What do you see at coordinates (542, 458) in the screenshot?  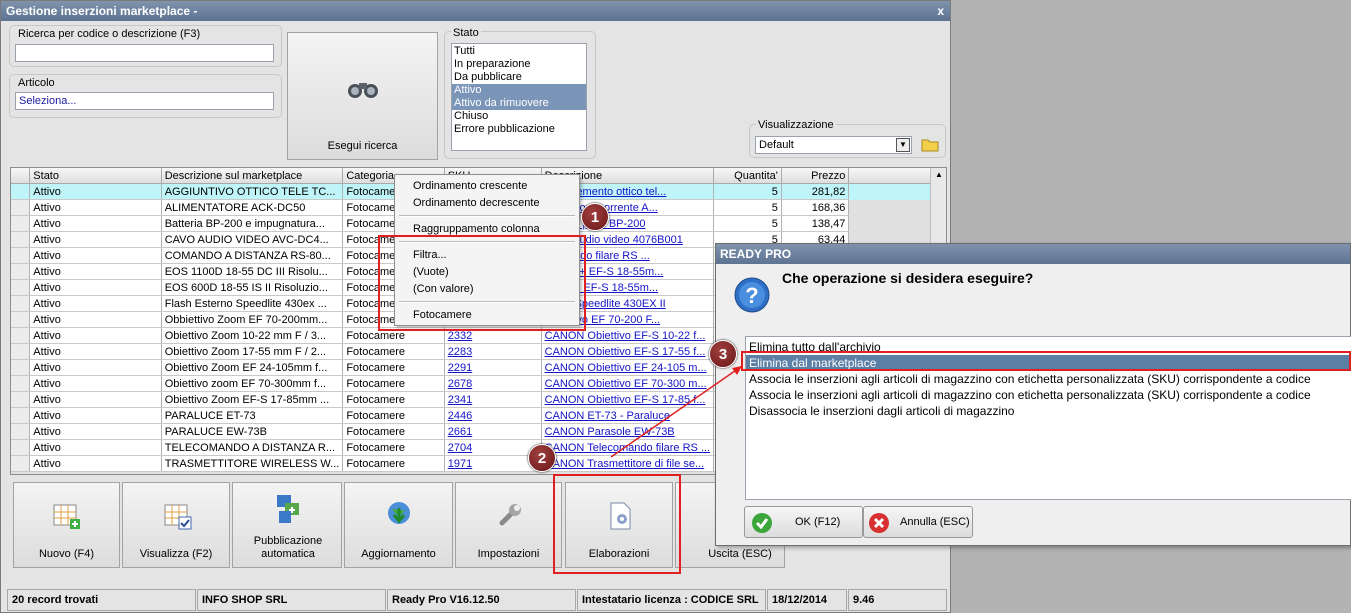 I see `step-badge-2: 2` at bounding box center [542, 458].